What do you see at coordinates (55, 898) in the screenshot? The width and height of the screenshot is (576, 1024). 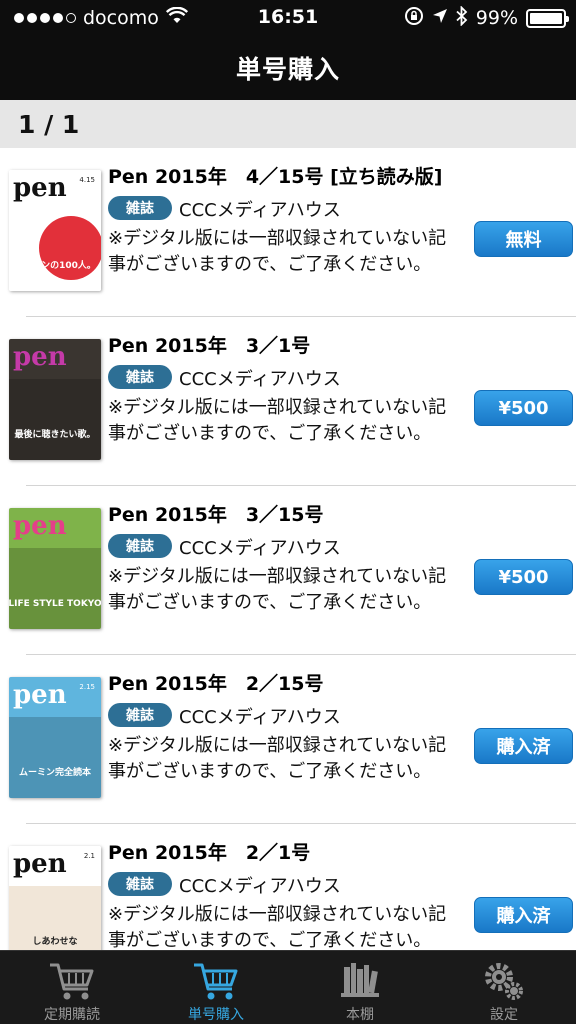 I see `magazine-cover: pen 2.1 しあわせな` at bounding box center [55, 898].